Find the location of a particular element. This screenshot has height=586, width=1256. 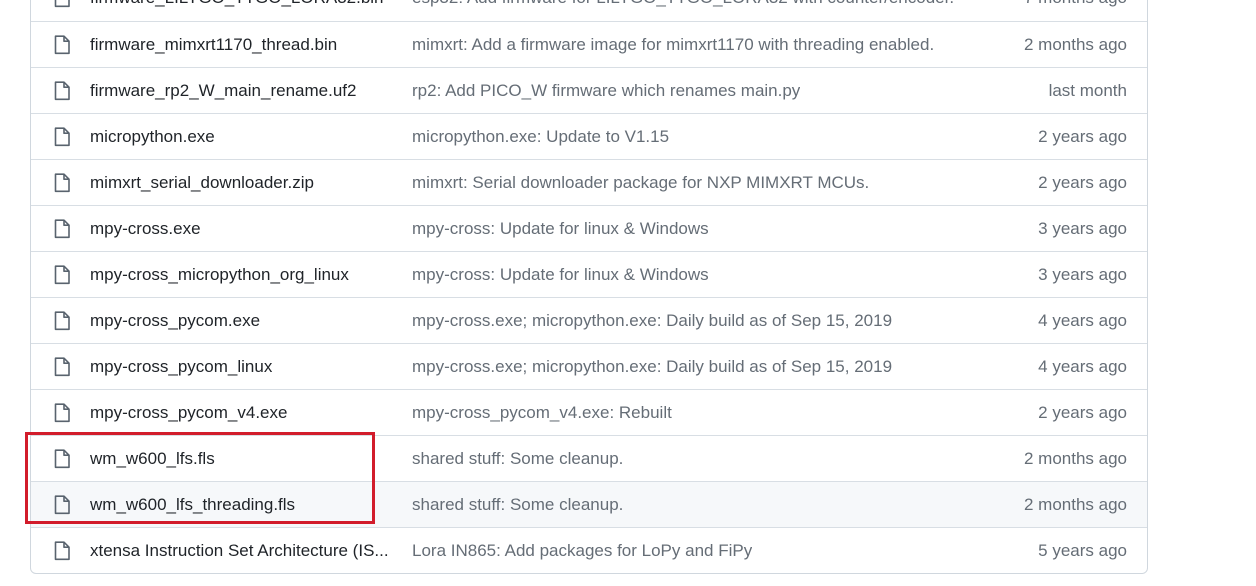

file-name-link: firmware_LILYGO_TTGO_LORA32.bin is located at coordinates (237, 10).